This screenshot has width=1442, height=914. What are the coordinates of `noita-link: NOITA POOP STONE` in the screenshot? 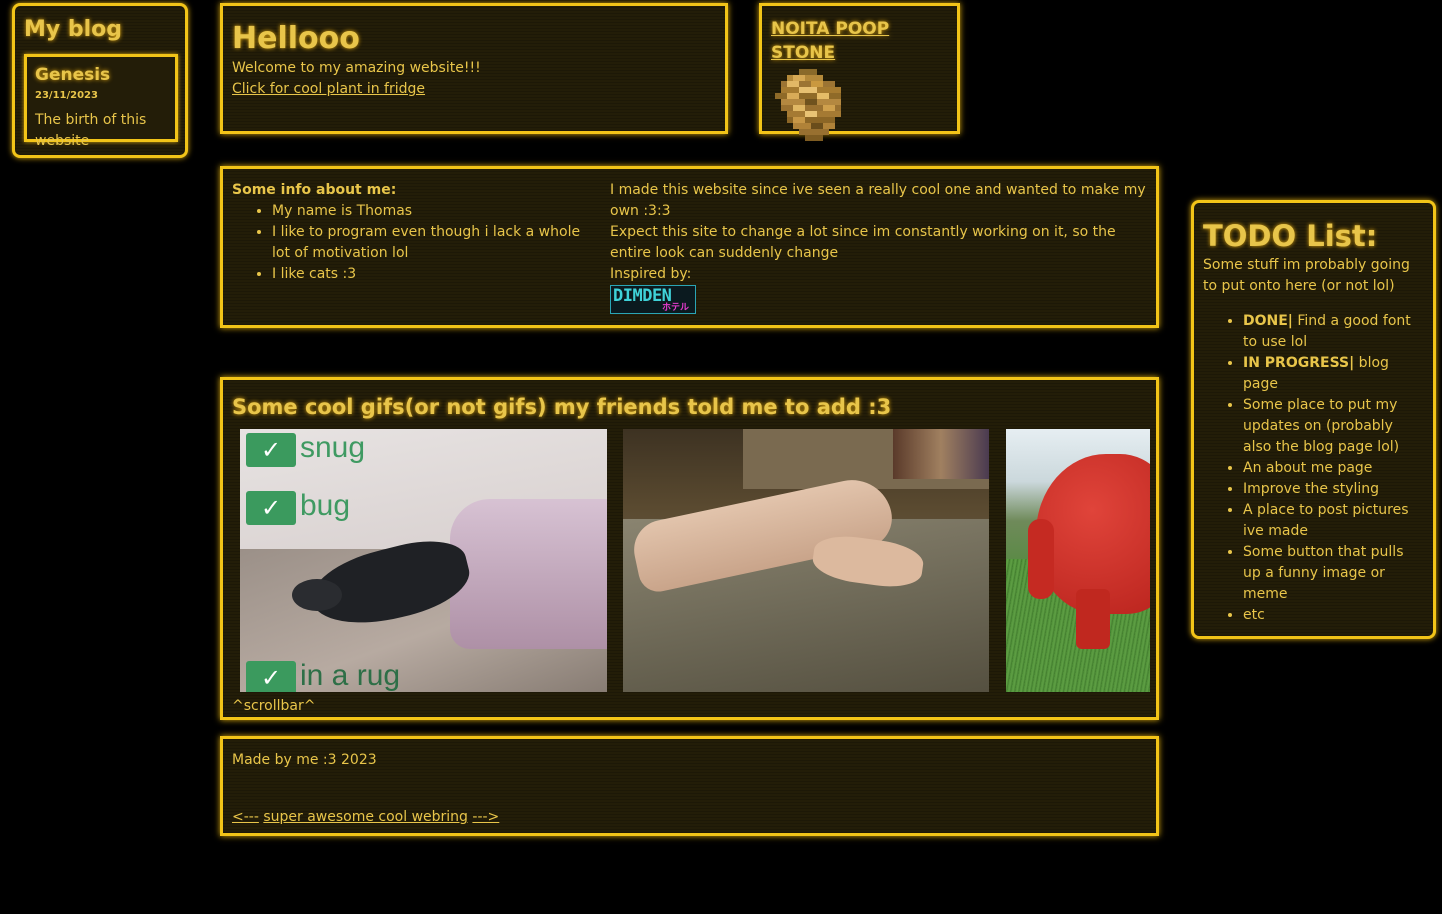 It's located at (830, 41).